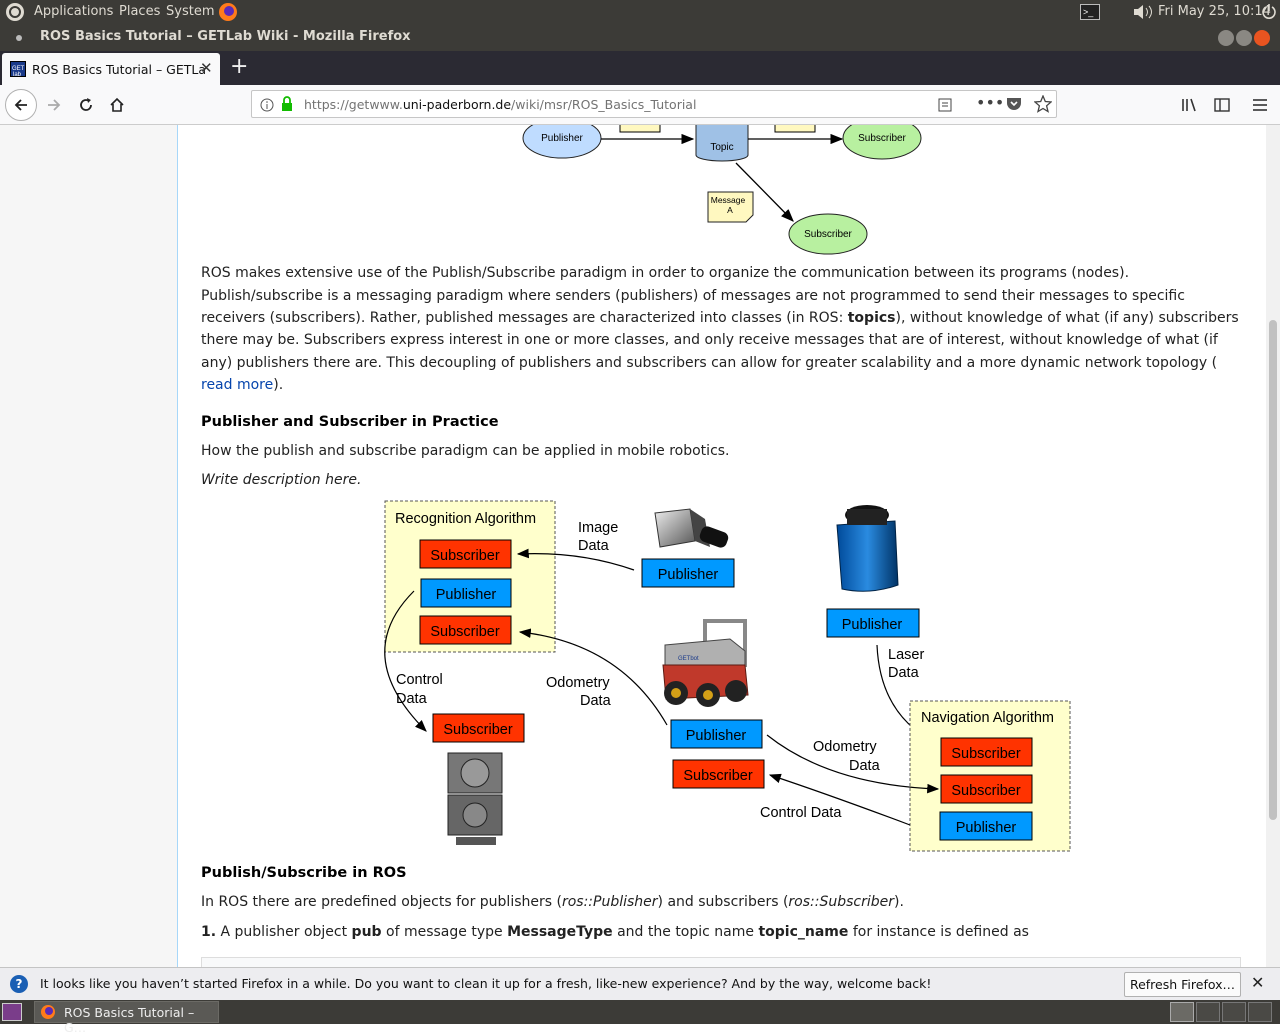 This screenshot has width=1280, height=1035. Describe the element at coordinates (596, 701) in the screenshot. I see `odometry-data-label-1b: Data` at that location.